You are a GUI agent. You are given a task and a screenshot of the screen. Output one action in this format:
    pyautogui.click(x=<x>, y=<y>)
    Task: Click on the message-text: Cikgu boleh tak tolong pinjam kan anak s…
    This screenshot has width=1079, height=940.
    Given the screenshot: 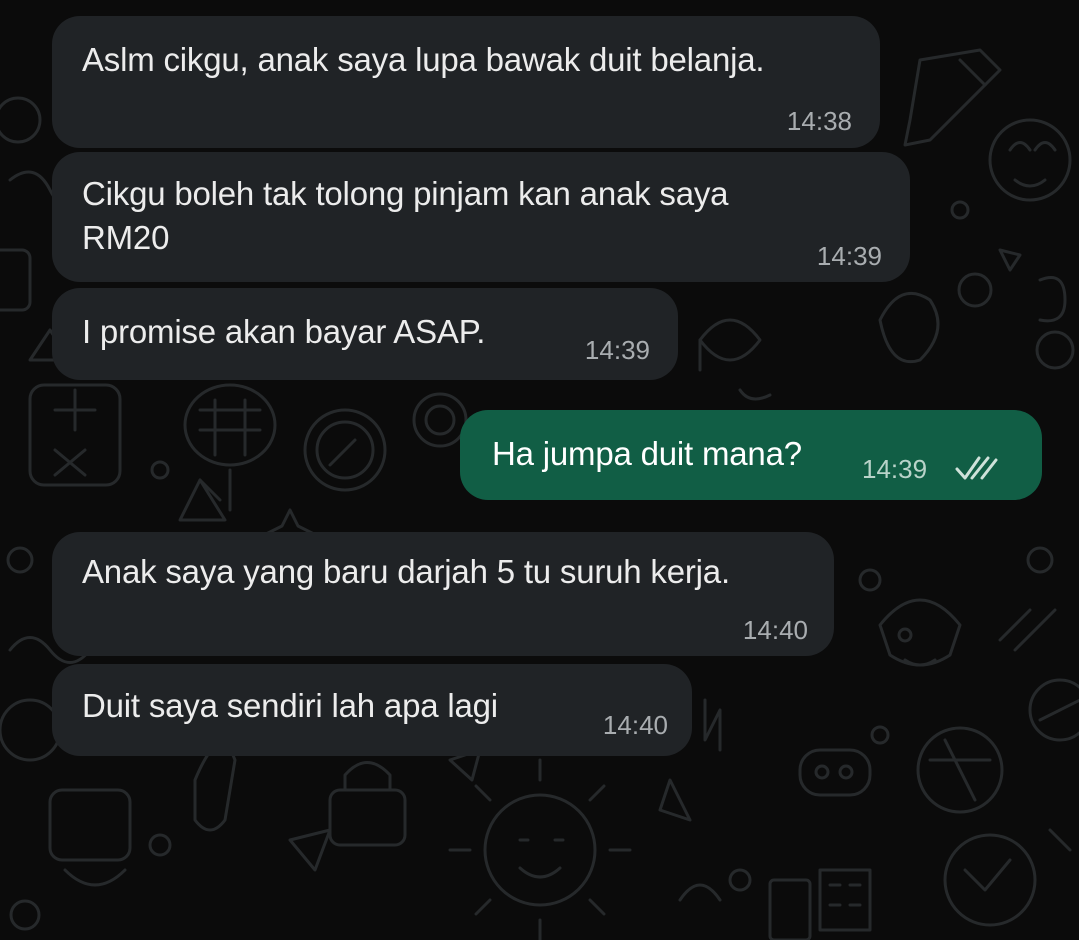 What is the action you would take?
    pyautogui.click(x=405, y=215)
    